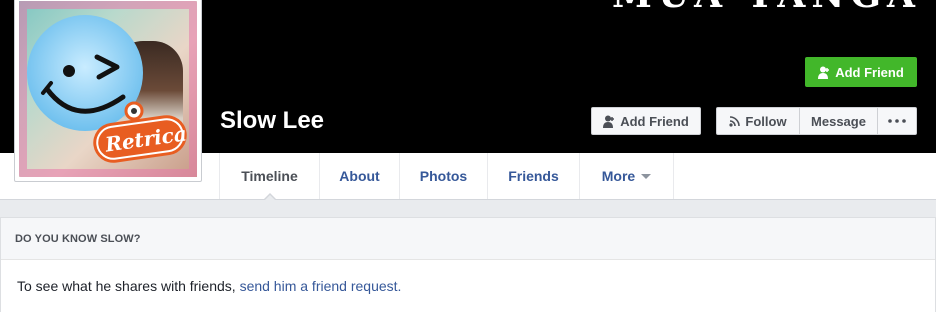  Describe the element at coordinates (646, 176) in the screenshot. I see `chevron-down-icon` at that location.